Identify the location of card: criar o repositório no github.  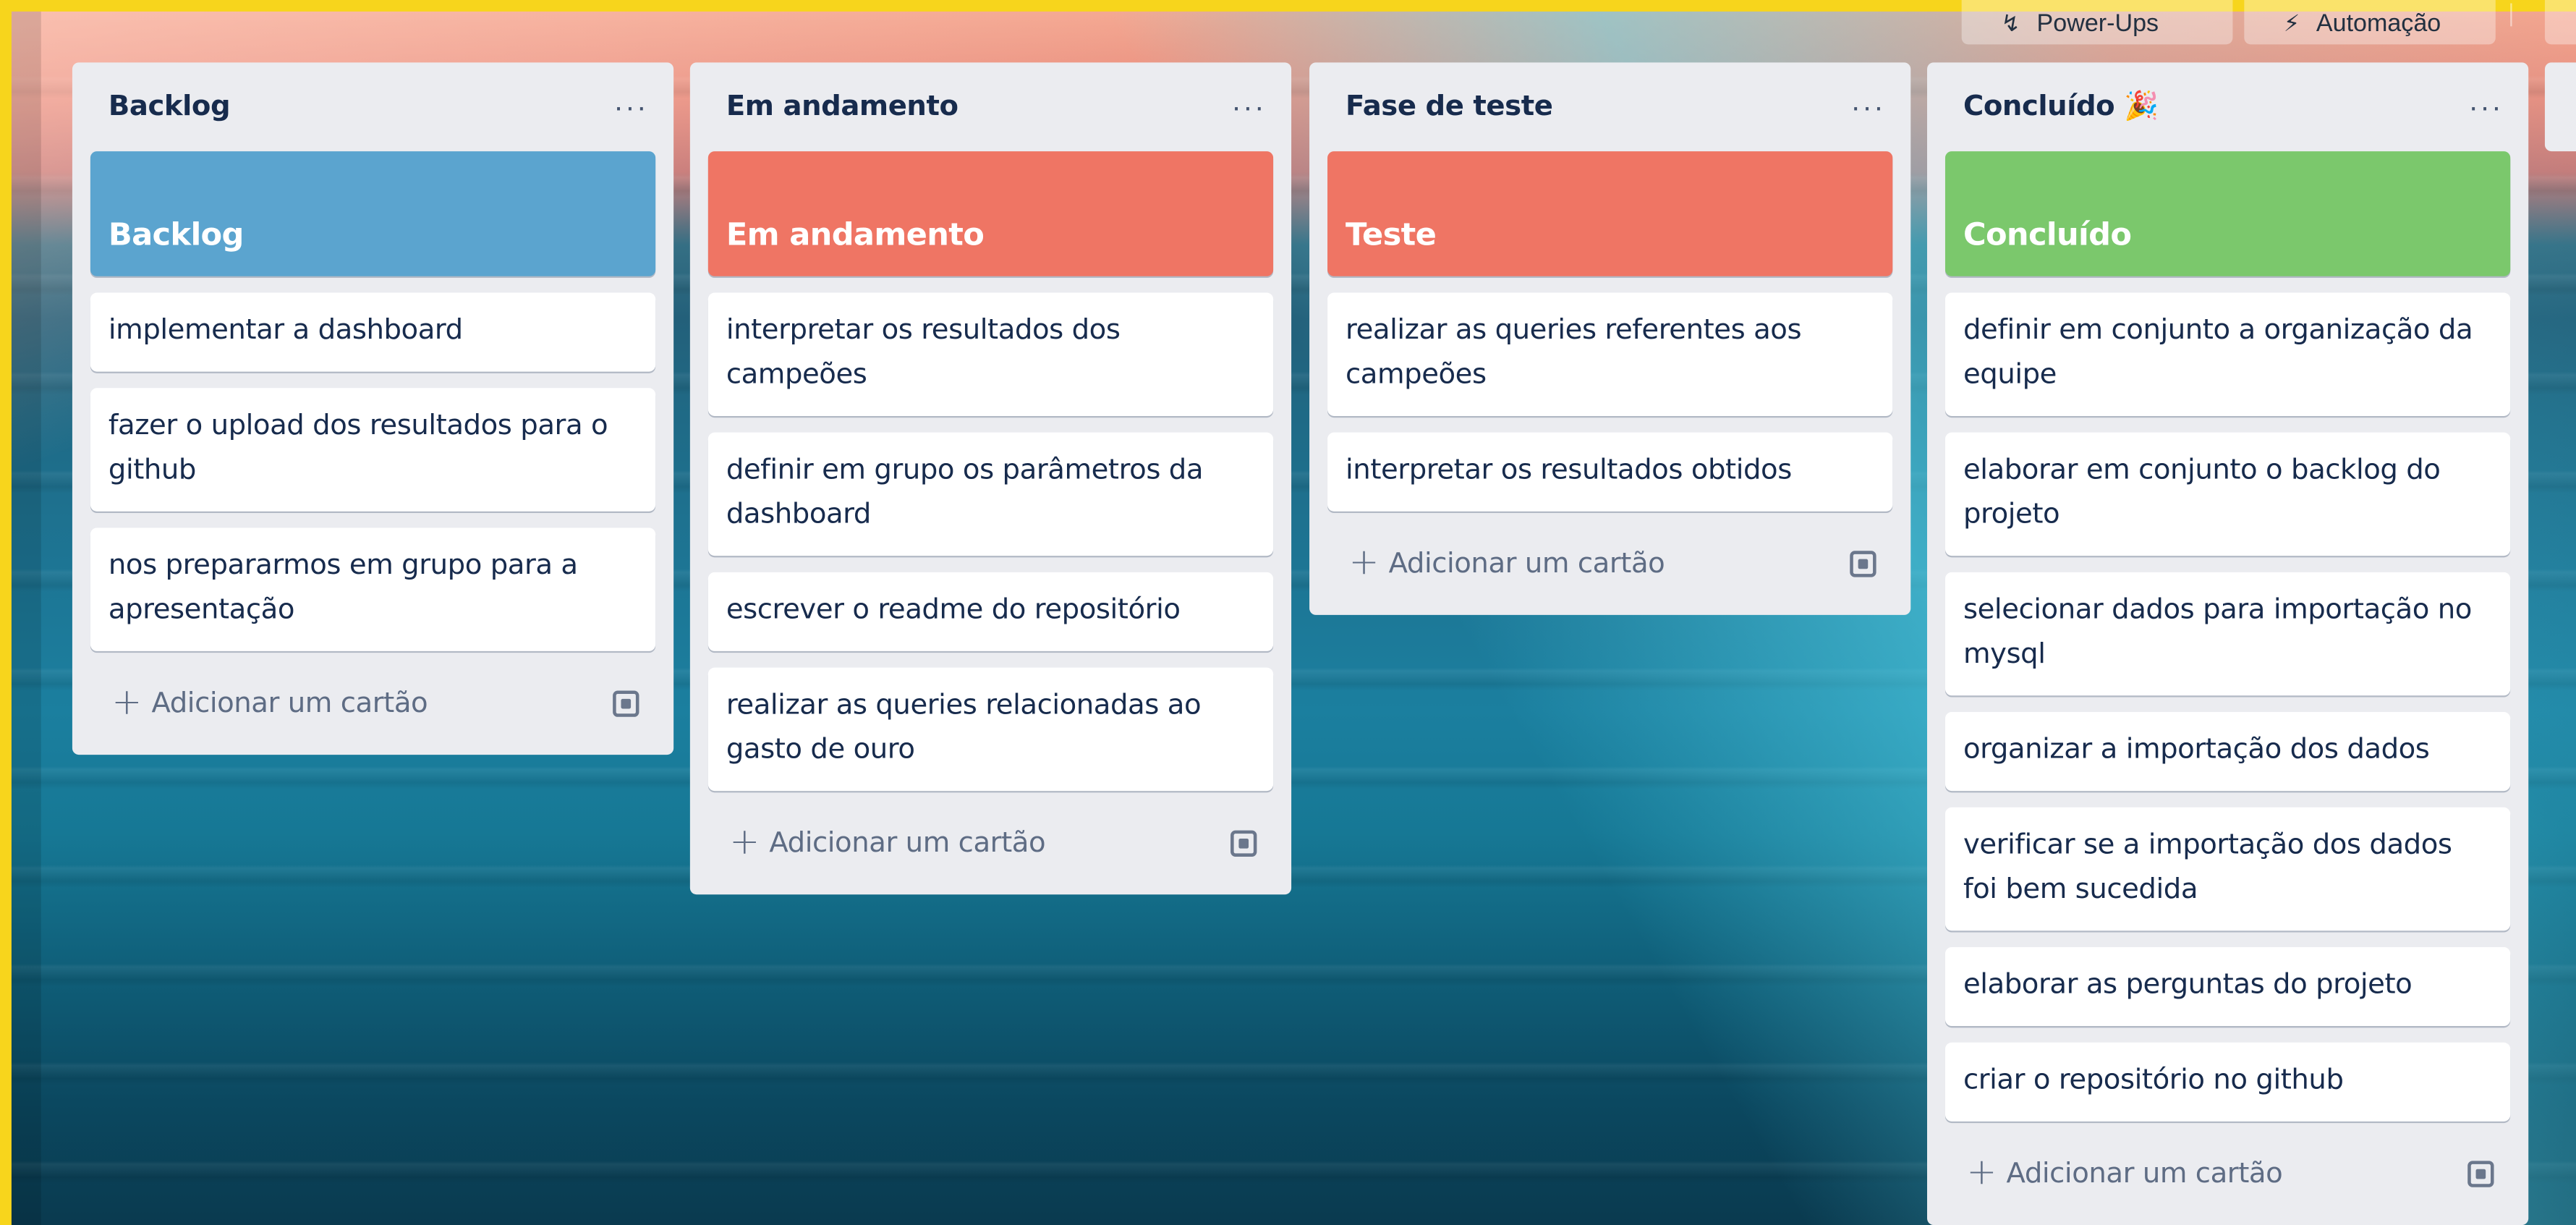
(2227, 1082).